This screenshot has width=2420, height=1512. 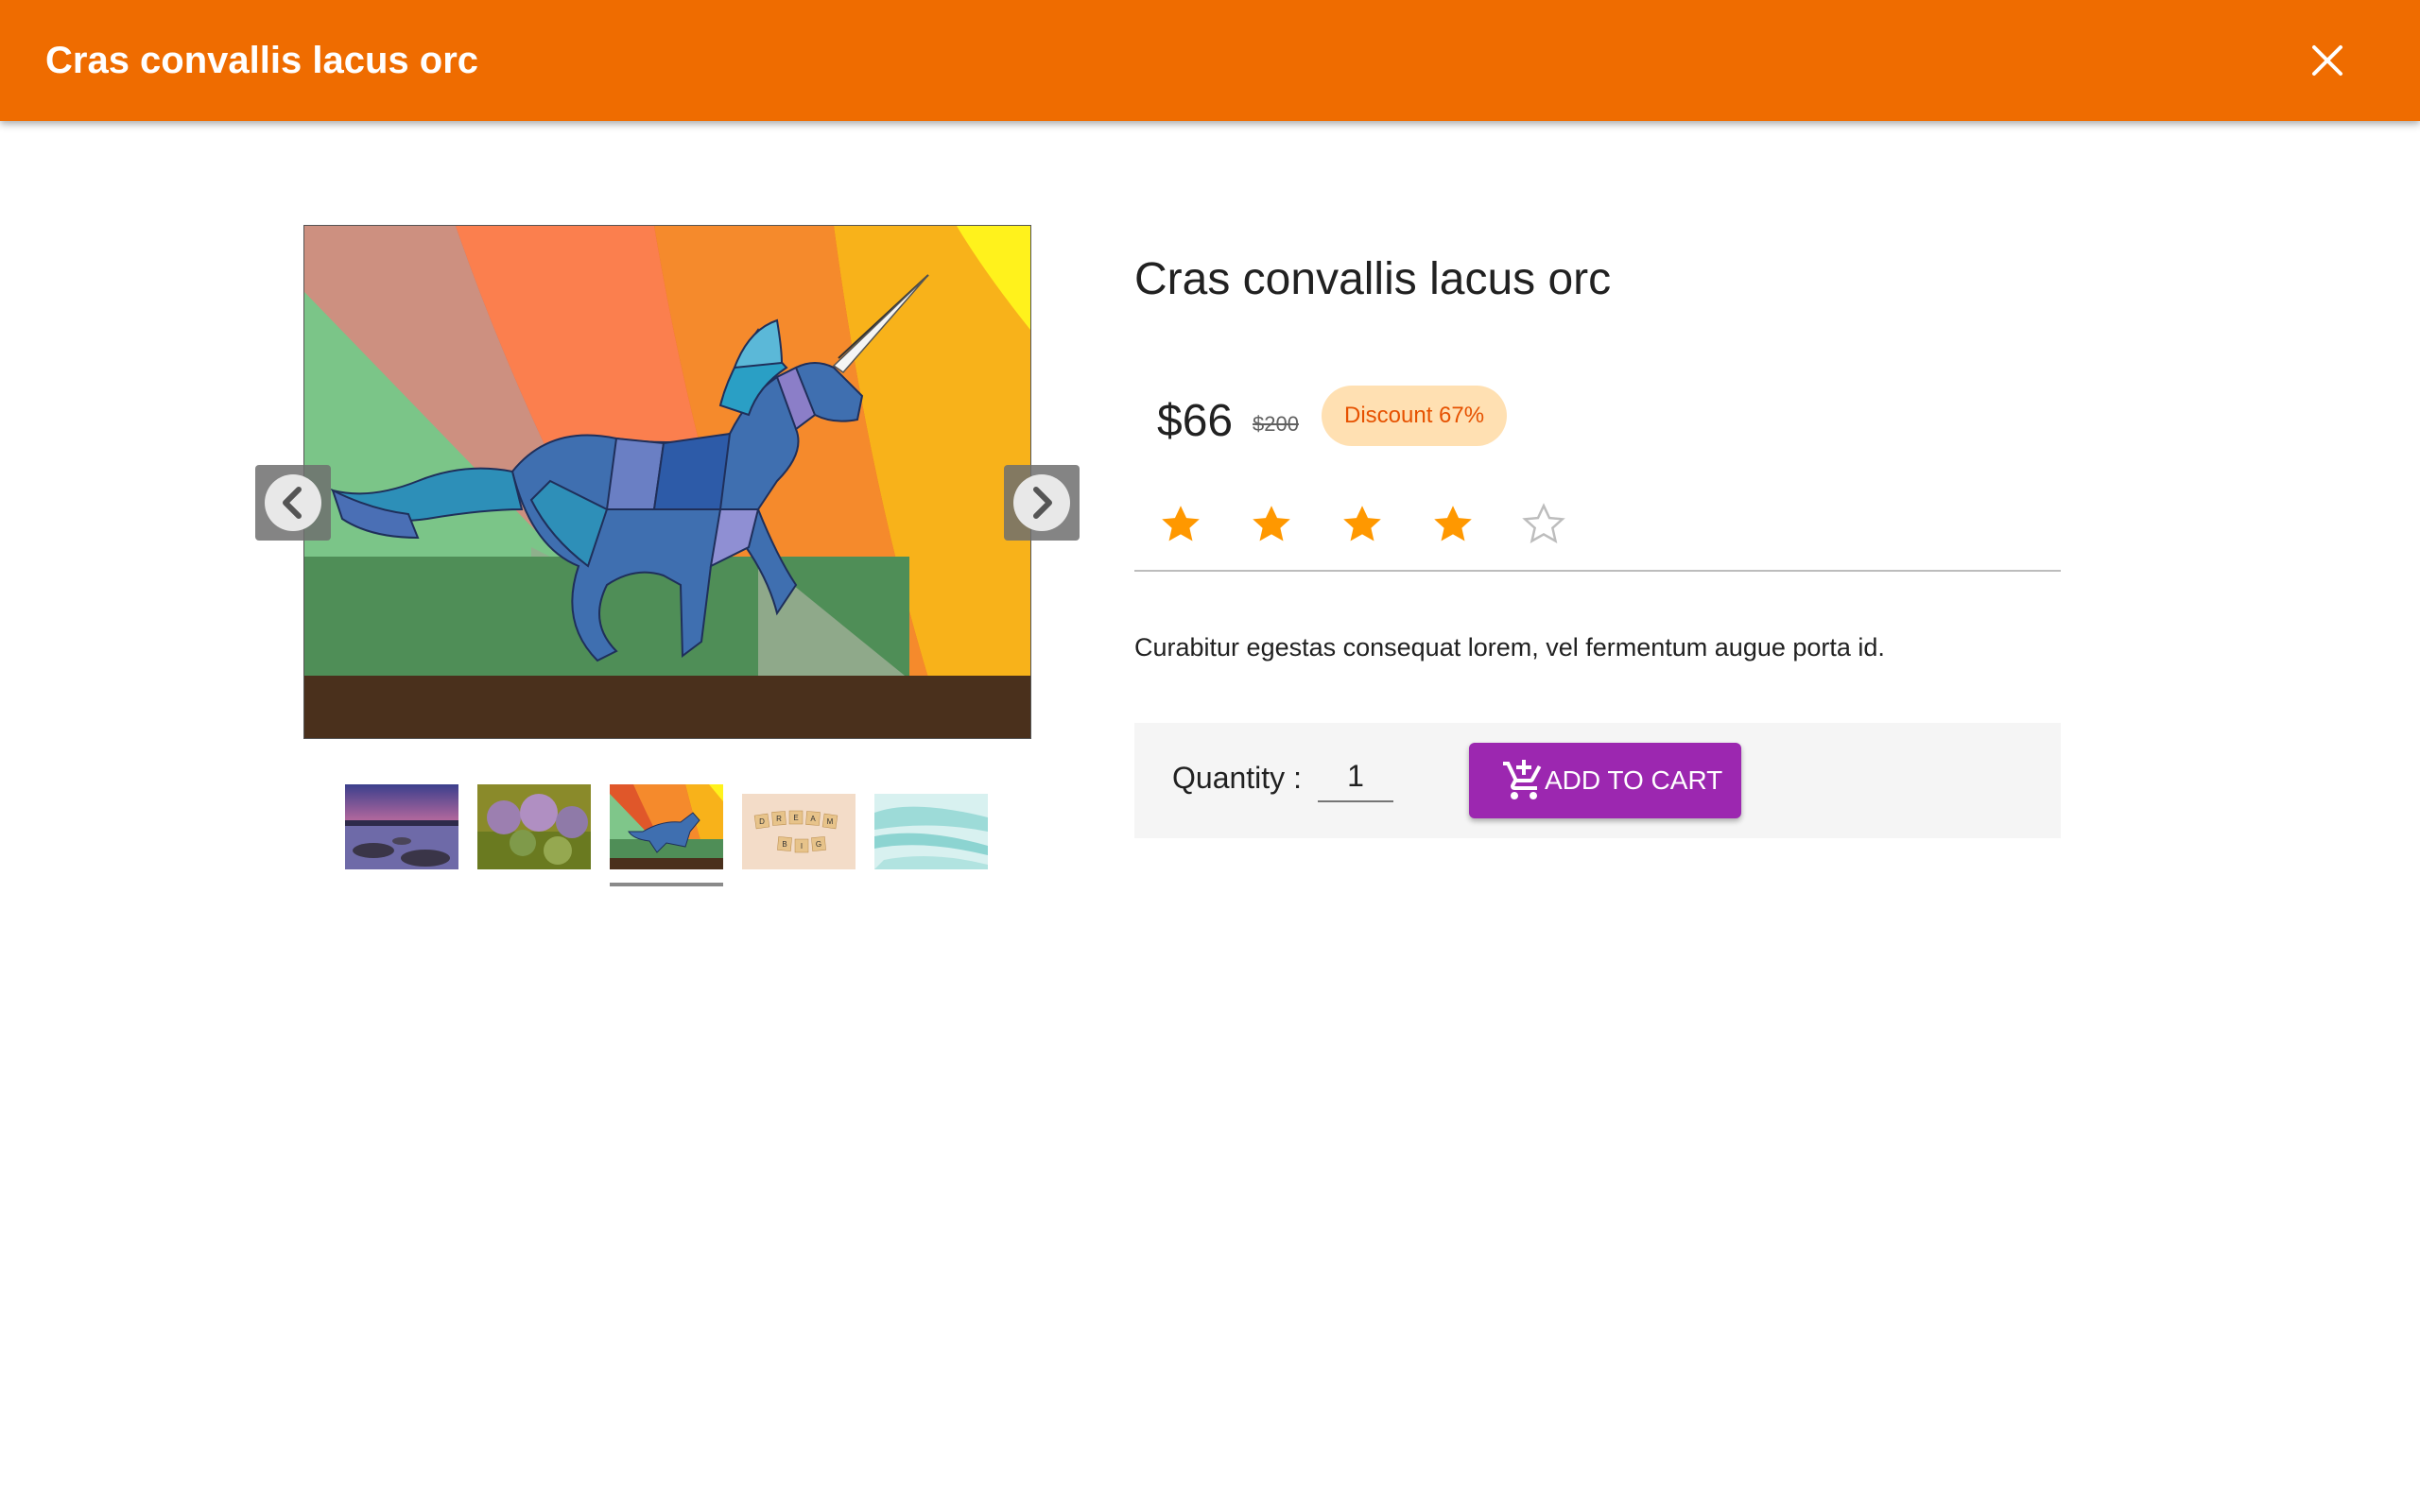 I want to click on tile-r: R, so click(x=779, y=819).